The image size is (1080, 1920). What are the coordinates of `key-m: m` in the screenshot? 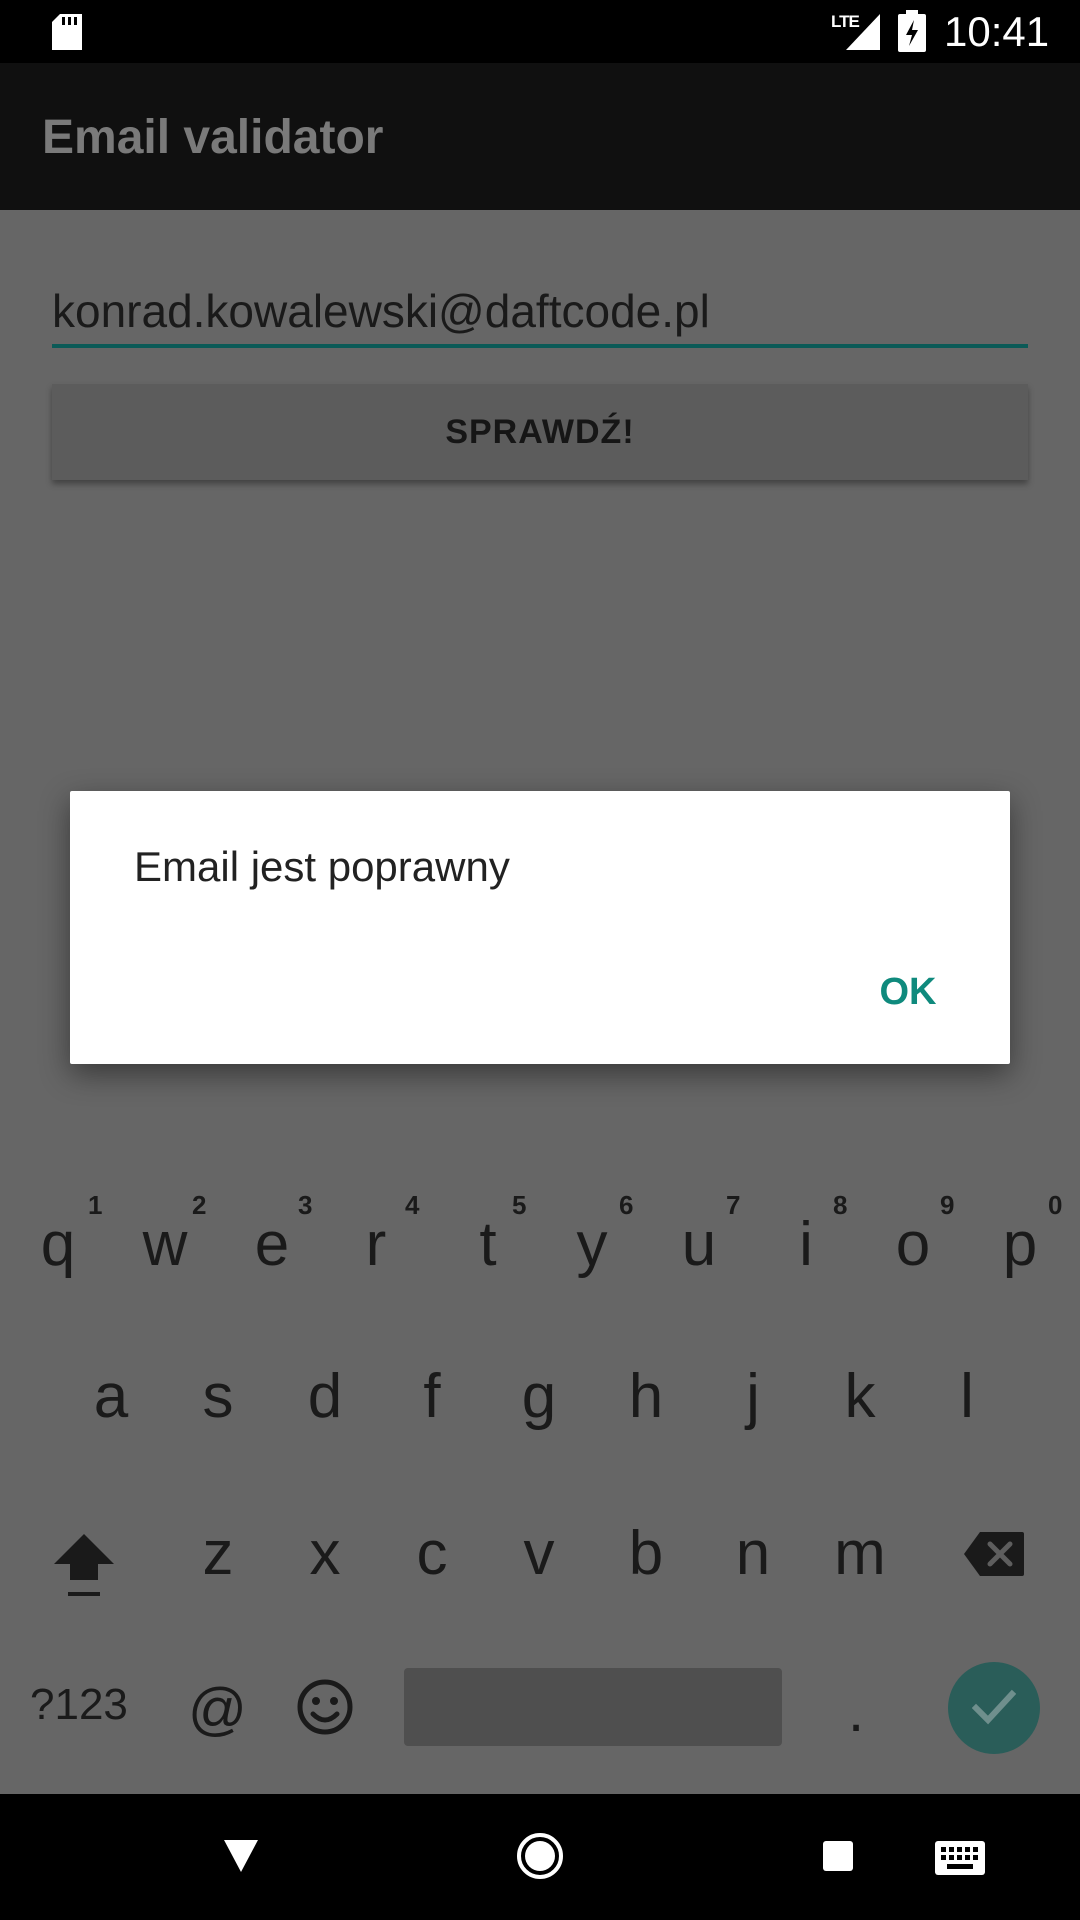 It's located at (860, 1554).